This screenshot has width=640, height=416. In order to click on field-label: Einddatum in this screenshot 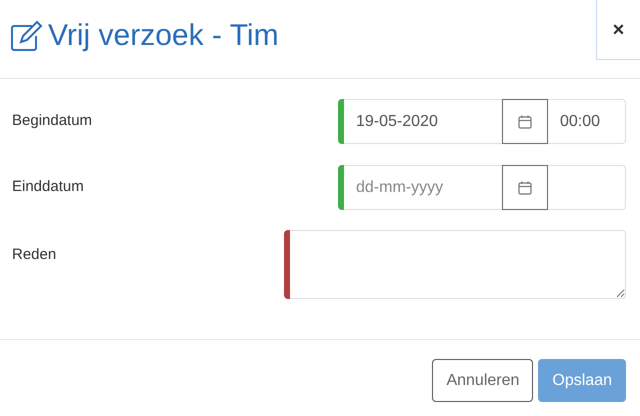, I will do `click(48, 187)`.